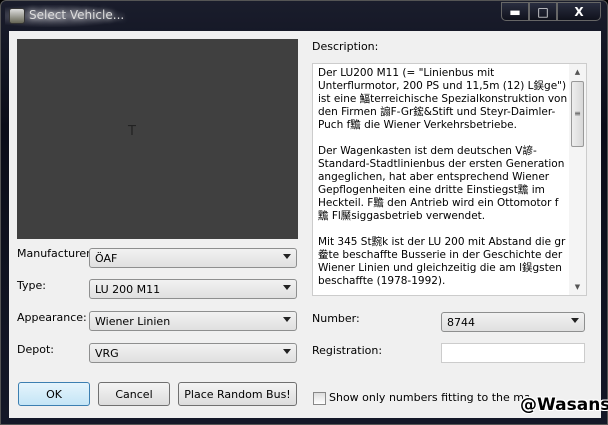  What do you see at coordinates (513, 322) in the screenshot?
I see `number-select: 8744` at bounding box center [513, 322].